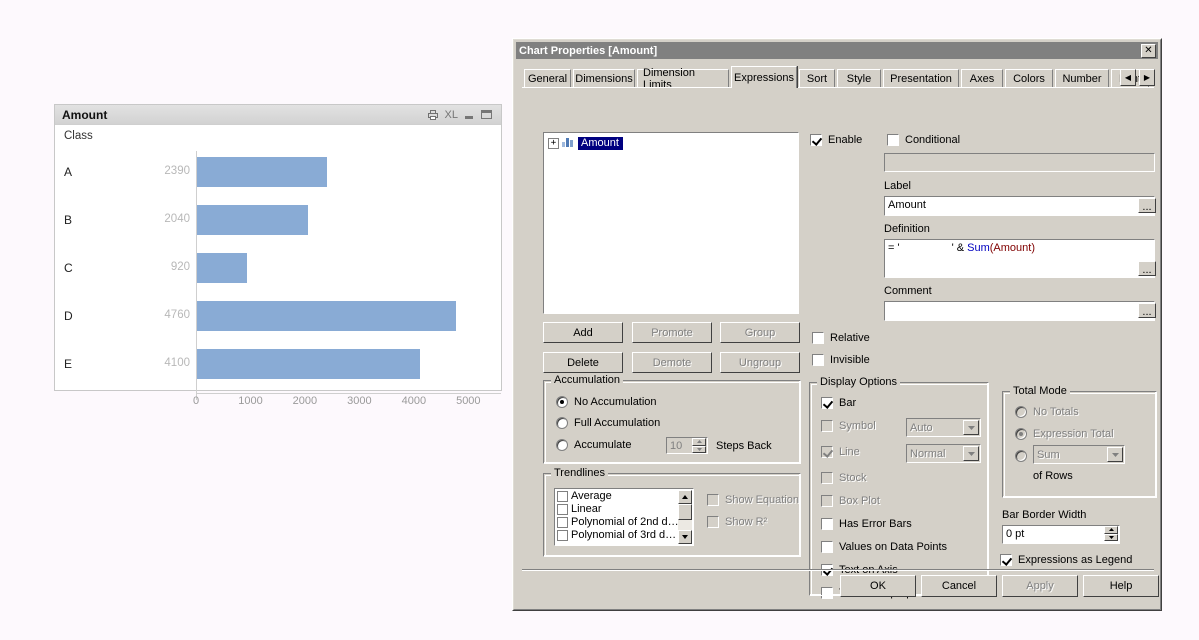 This screenshot has width=1199, height=640. I want to click on expressions-as-legend-checkbox: Expressions as Legend, so click(1066, 560).